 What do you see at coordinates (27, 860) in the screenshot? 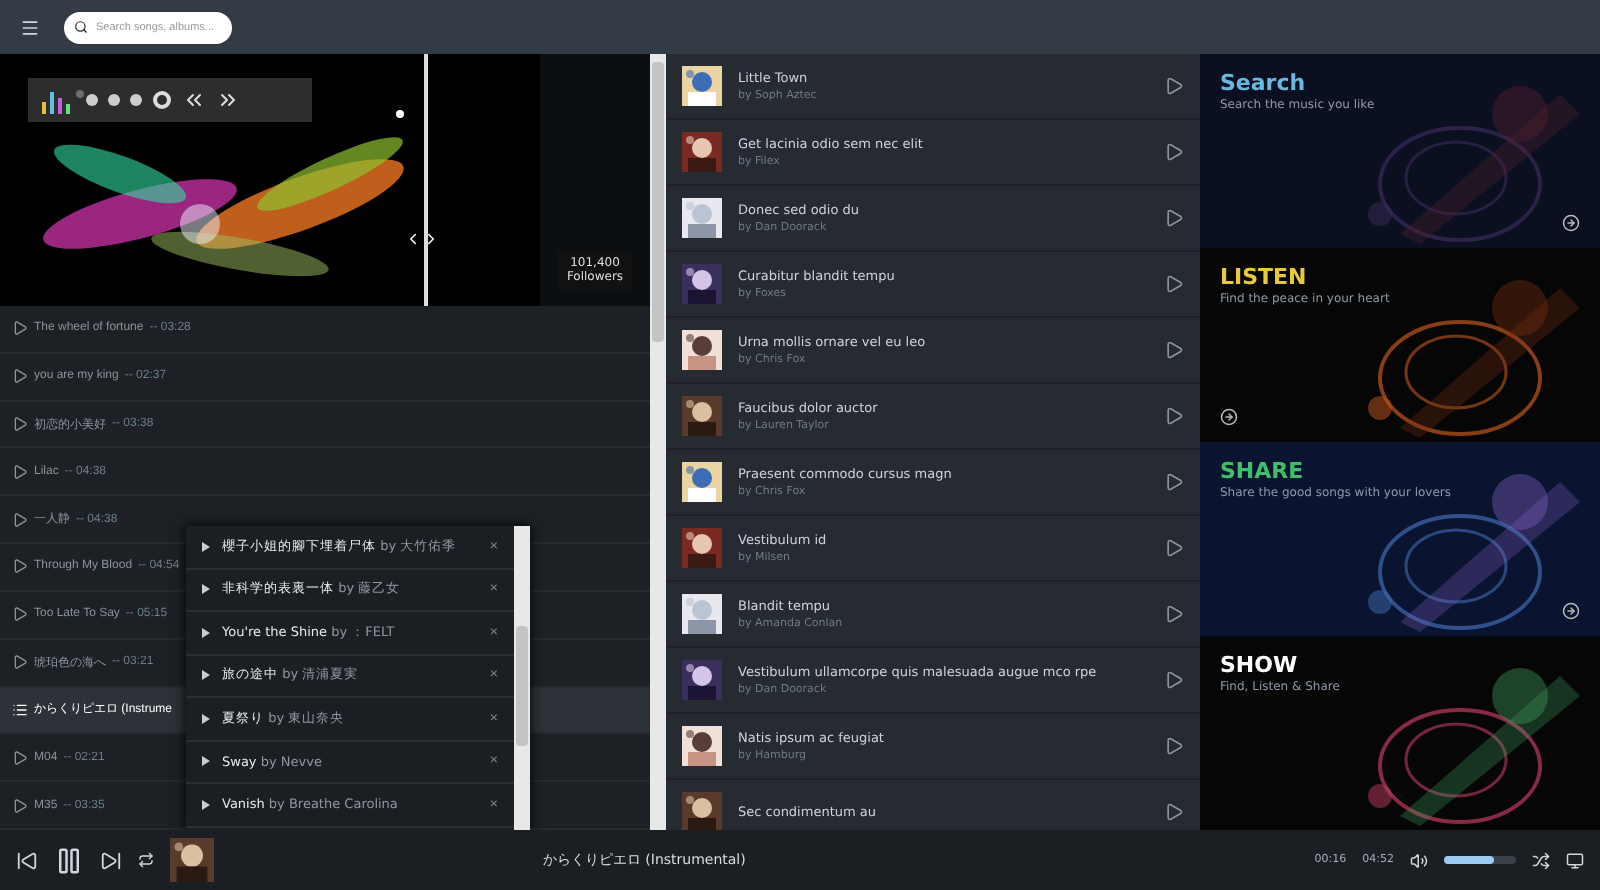
I see `previous-button` at bounding box center [27, 860].